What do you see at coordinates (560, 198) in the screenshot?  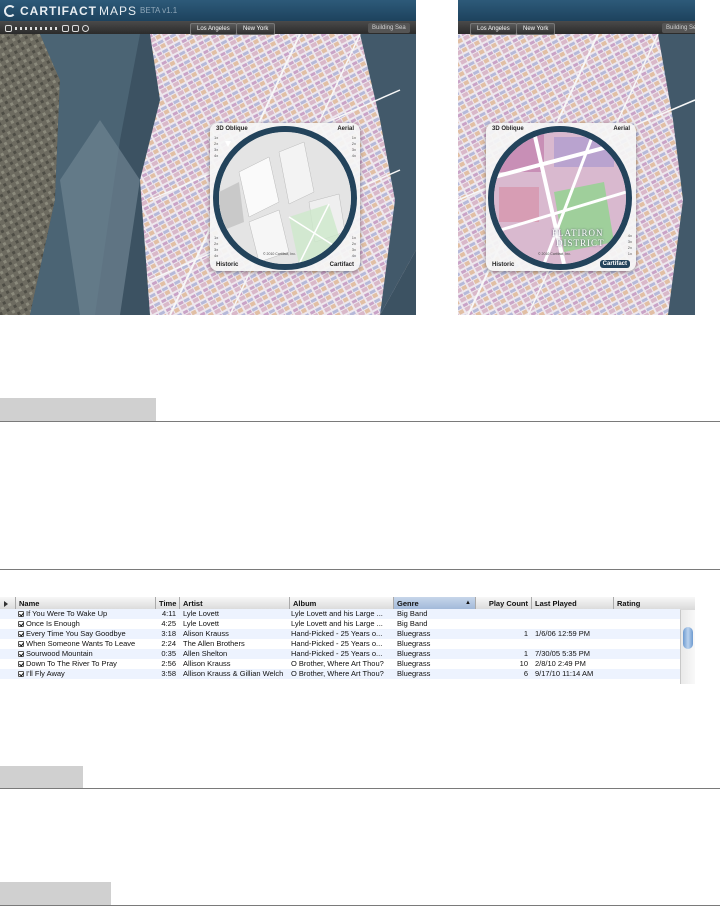 I see `lens-view-cartifact: FLATIRON DISTRICT © 2010 Cartifact, Inc.` at bounding box center [560, 198].